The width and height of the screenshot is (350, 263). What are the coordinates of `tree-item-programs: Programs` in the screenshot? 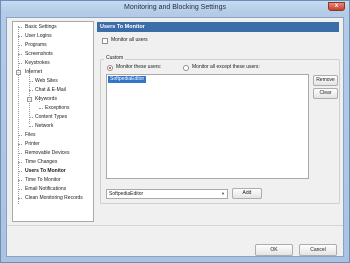 It's located at (36, 45).